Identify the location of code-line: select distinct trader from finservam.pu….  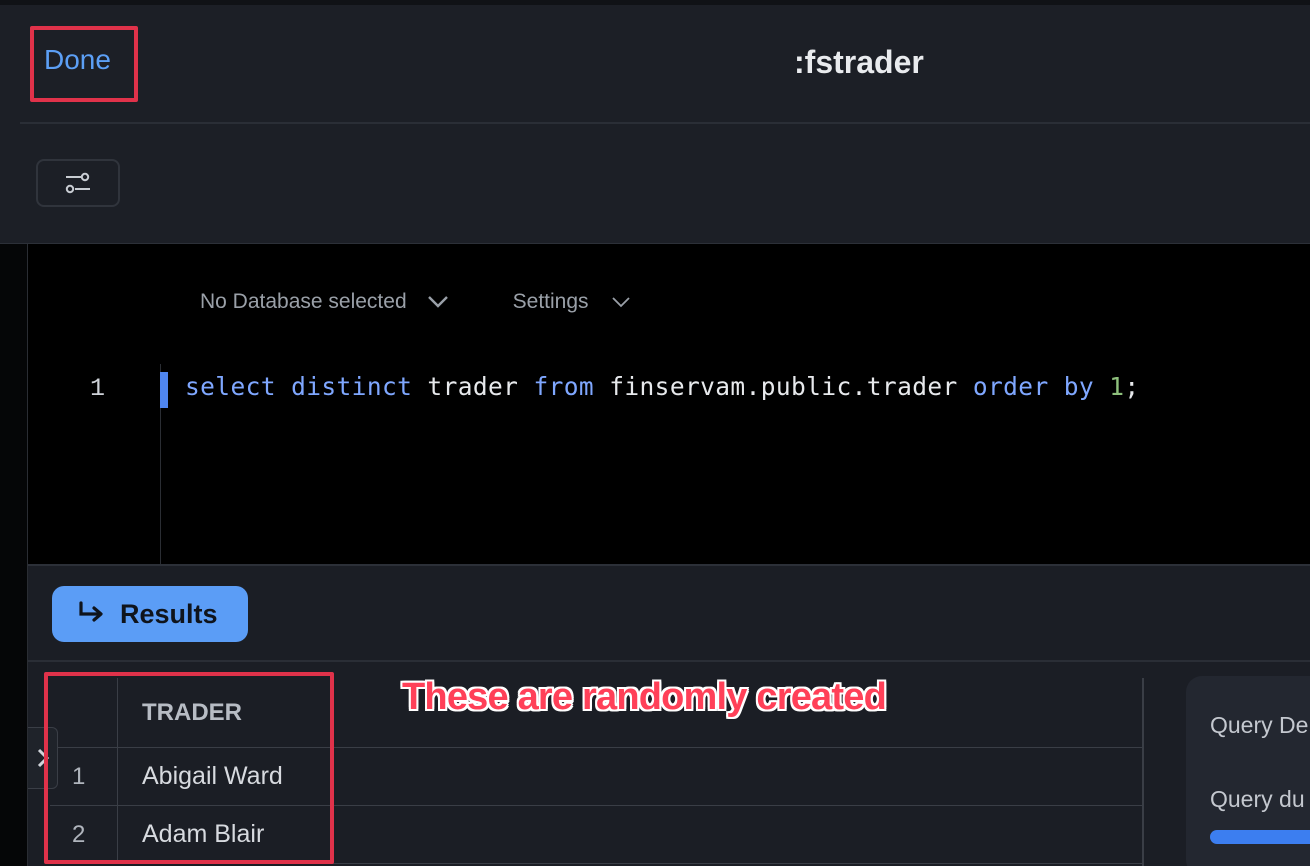
(662, 386).